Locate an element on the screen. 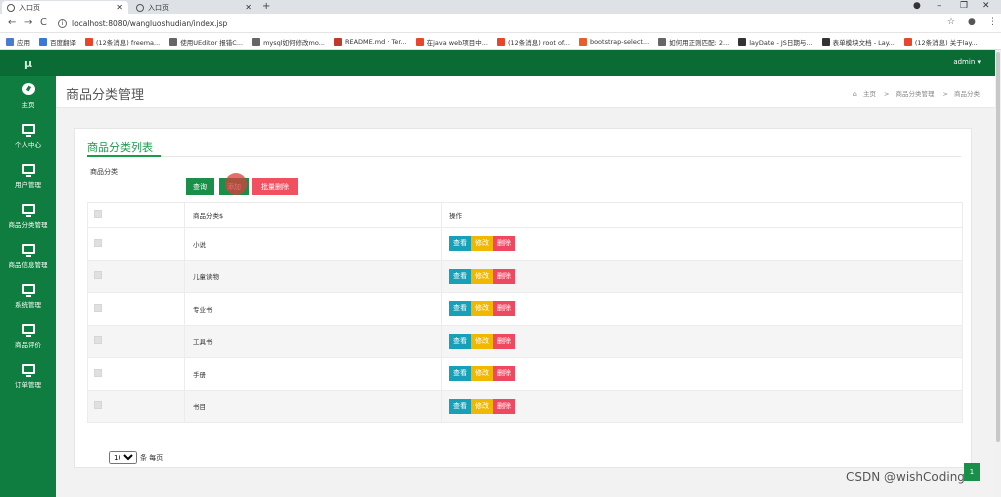 Image resolution: width=1001 pixels, height=497 pixels. info-icon: i is located at coordinates (62, 23).